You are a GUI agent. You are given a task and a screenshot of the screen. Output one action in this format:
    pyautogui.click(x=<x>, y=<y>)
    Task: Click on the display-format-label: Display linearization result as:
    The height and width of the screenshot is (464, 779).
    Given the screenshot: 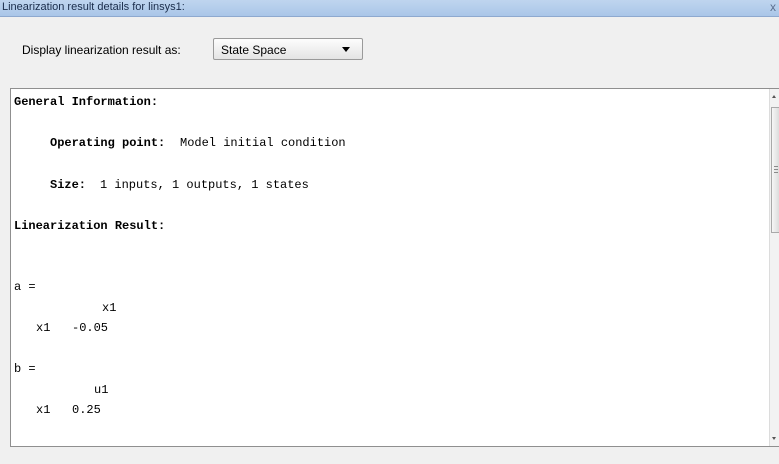 What is the action you would take?
    pyautogui.click(x=101, y=50)
    